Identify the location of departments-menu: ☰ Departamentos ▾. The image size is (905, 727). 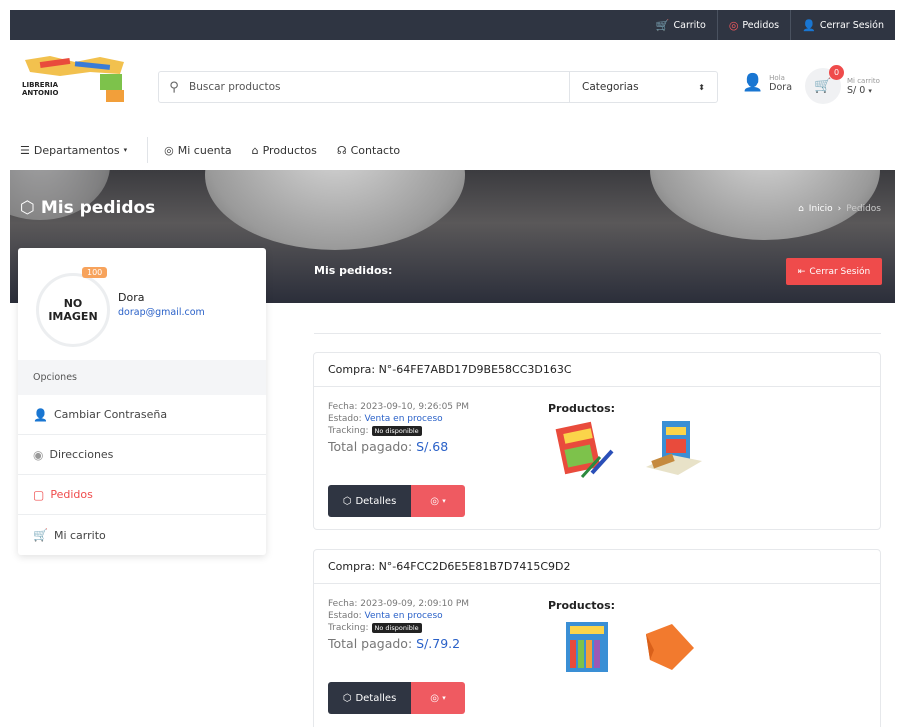
(73, 150).